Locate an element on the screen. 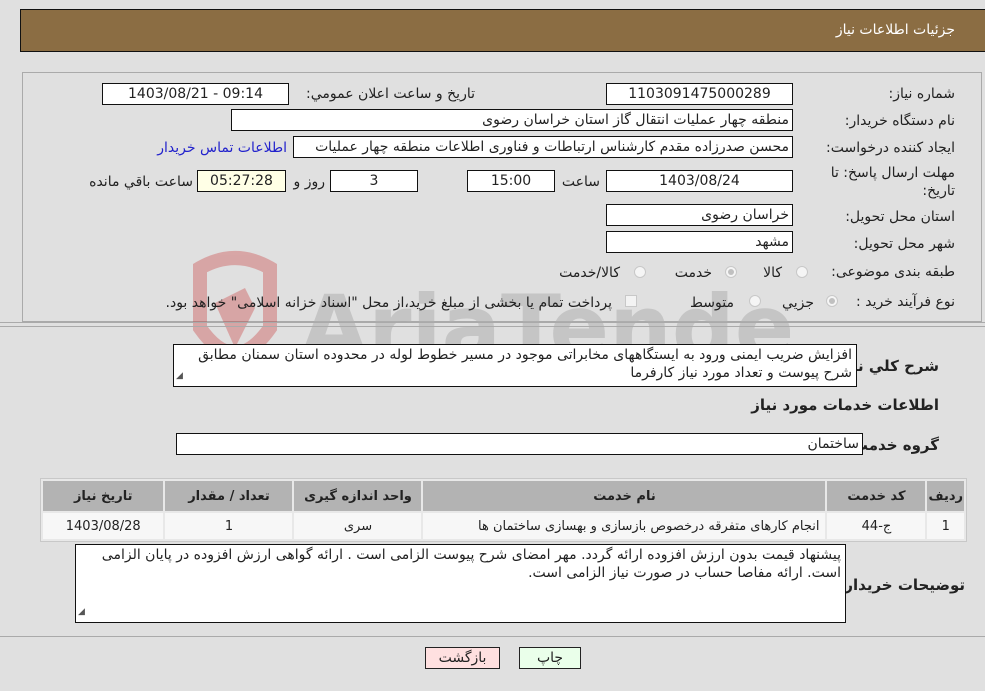  need-number-label: شماره نیاز: is located at coordinates (922, 94).